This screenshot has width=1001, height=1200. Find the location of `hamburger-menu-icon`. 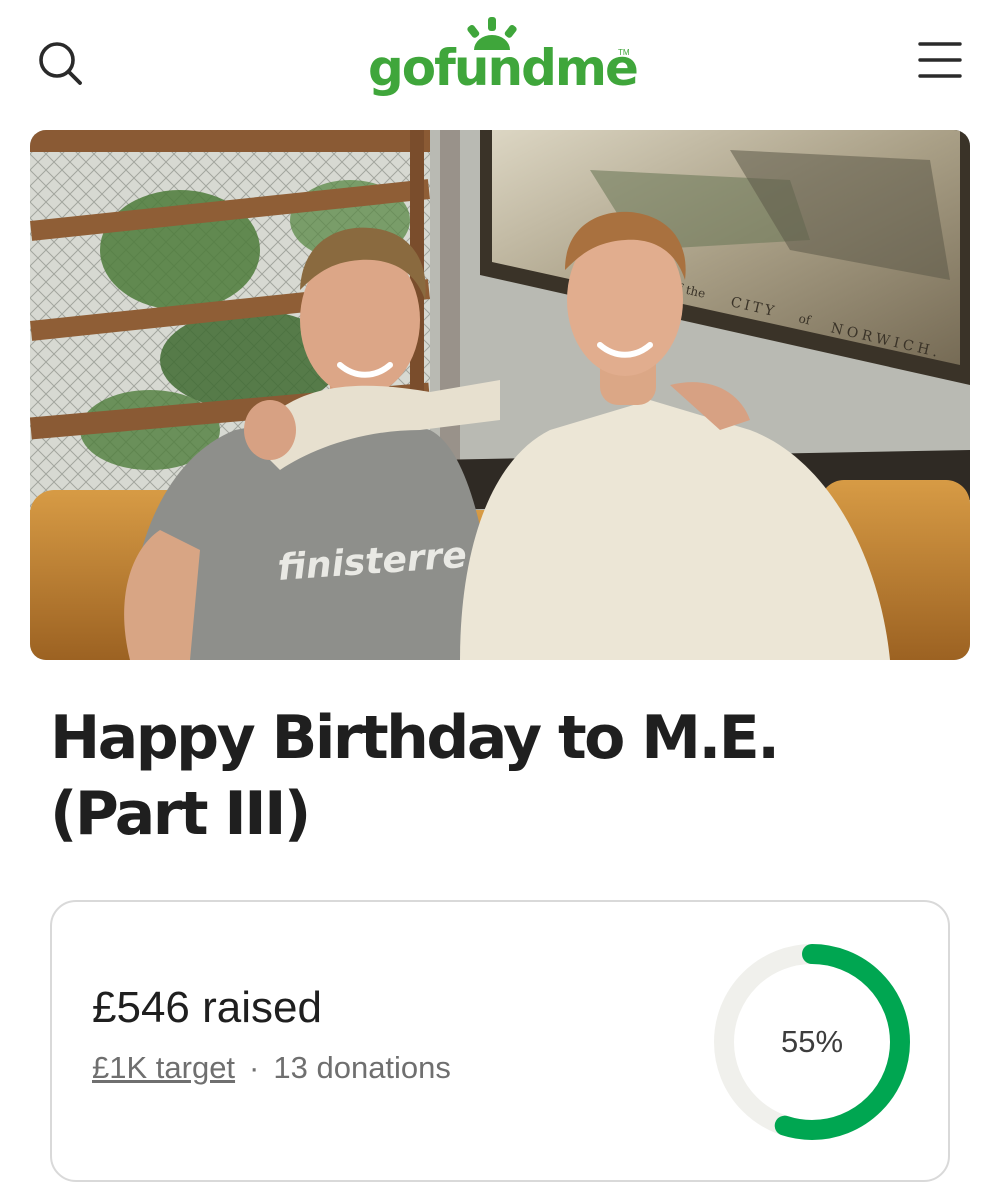

hamburger-menu-icon is located at coordinates (940, 60).